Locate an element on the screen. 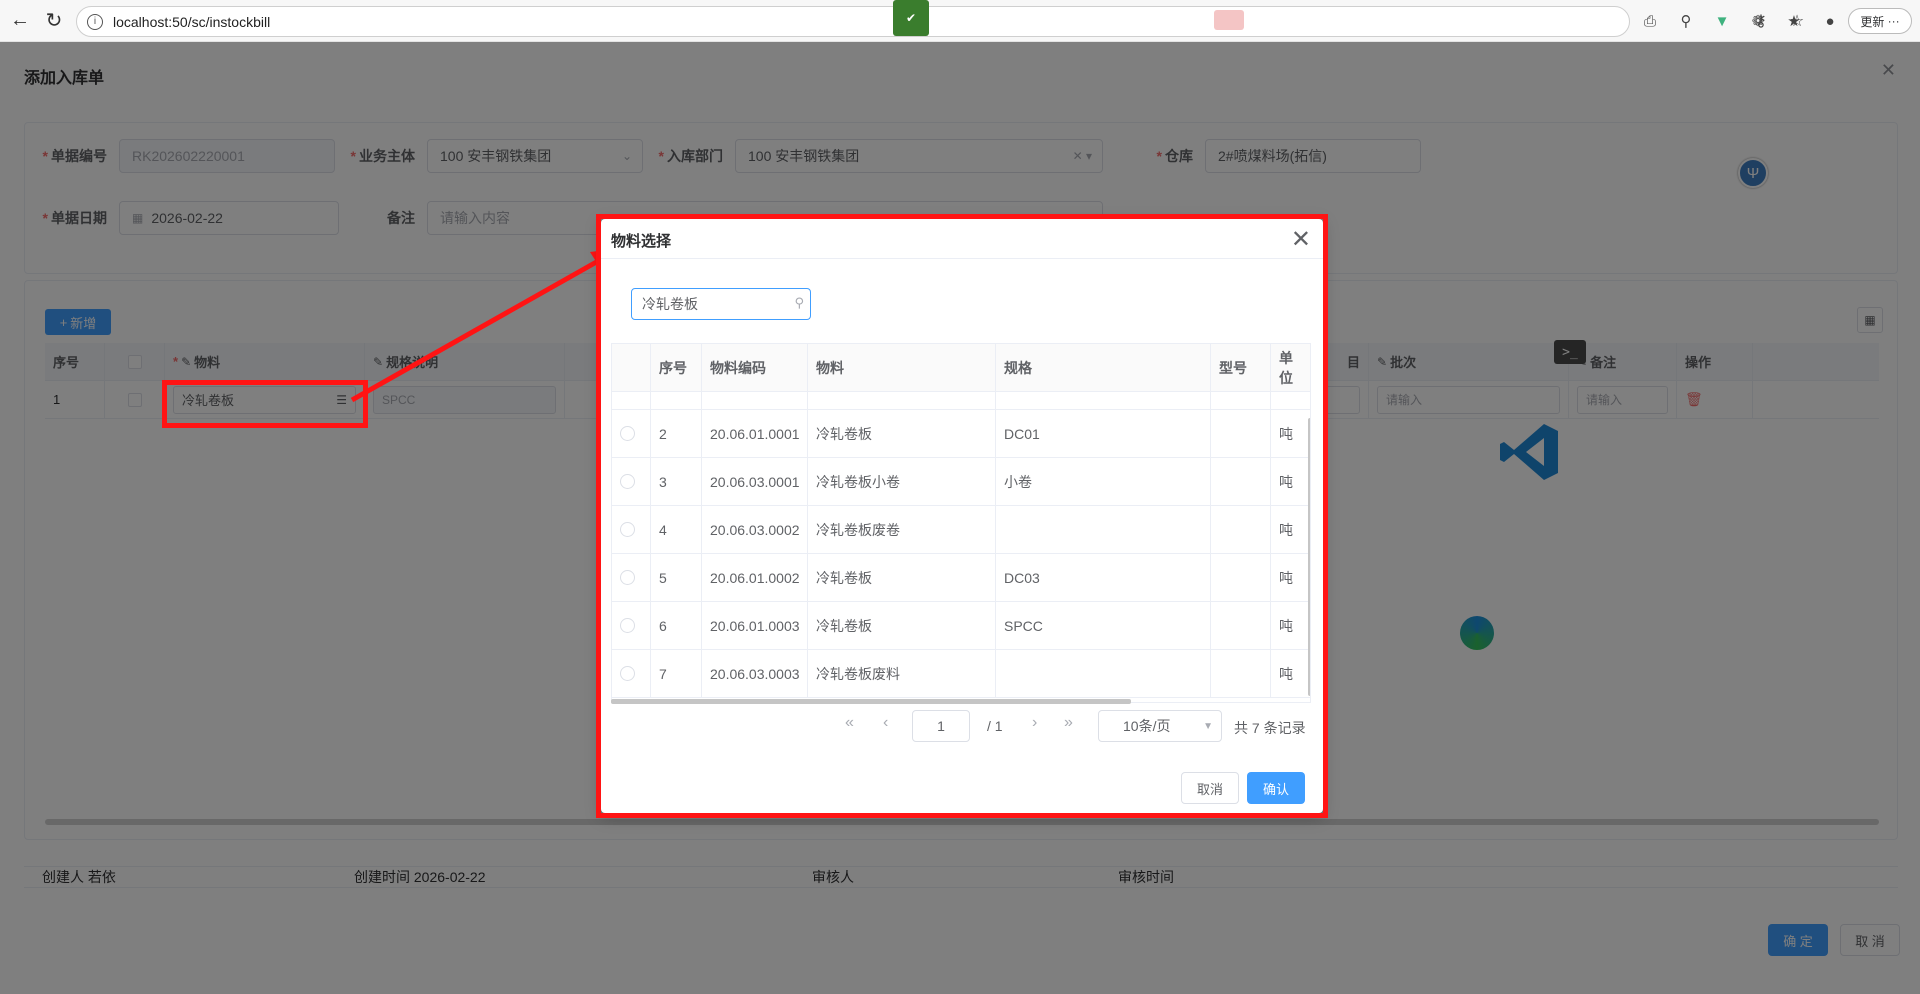  cell-code: 20.06.03.0002 is located at coordinates (755, 529).